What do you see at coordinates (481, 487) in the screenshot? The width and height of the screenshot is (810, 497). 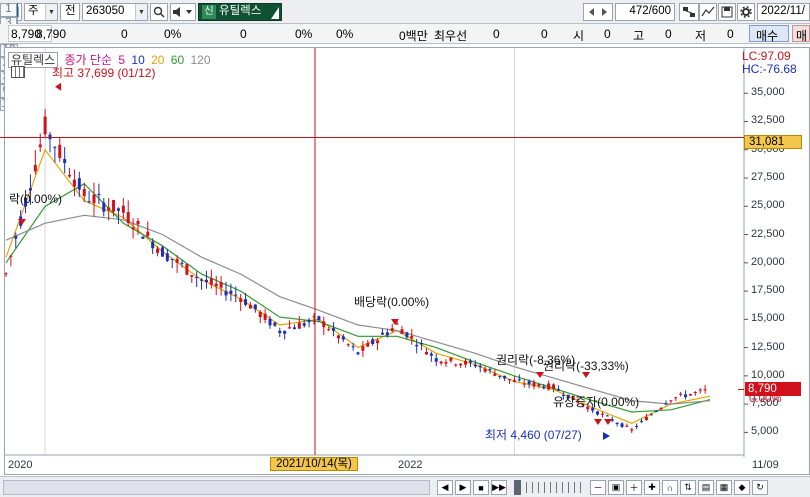 I see `playback-button-2: ■` at bounding box center [481, 487].